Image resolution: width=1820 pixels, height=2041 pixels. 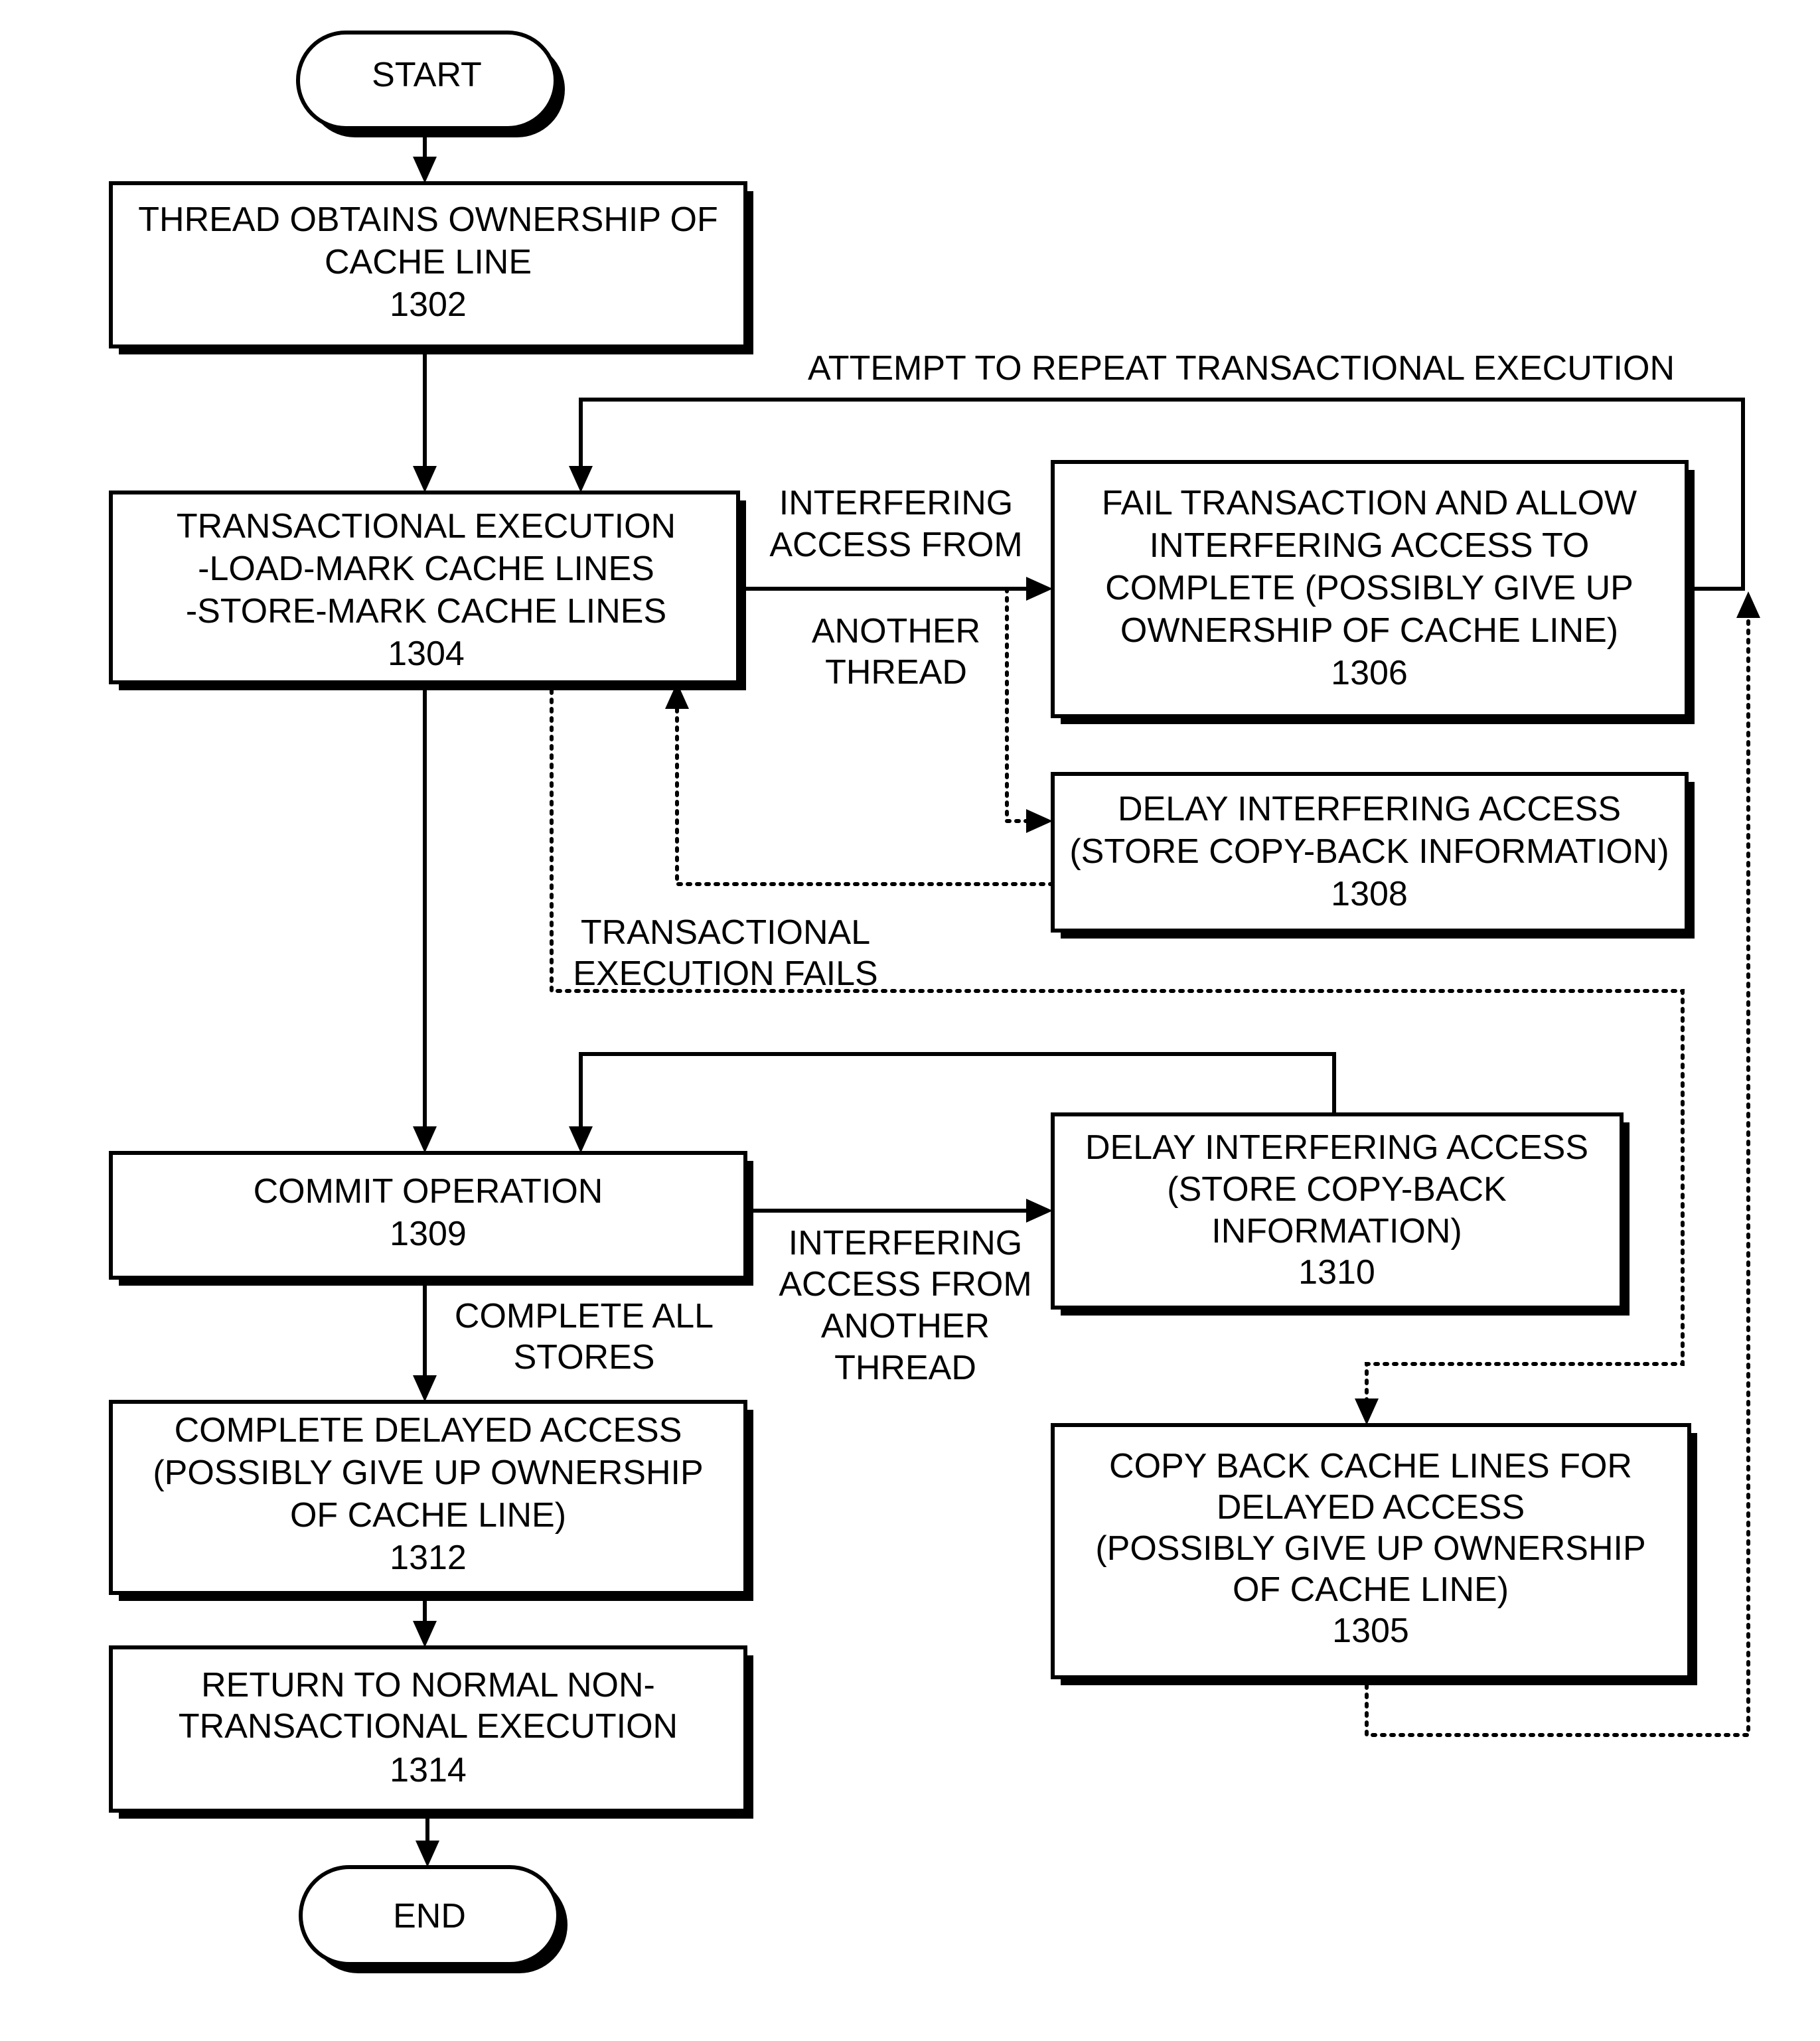 What do you see at coordinates (584, 1357) in the screenshot?
I see `label-complete-stores-line-2: STORES` at bounding box center [584, 1357].